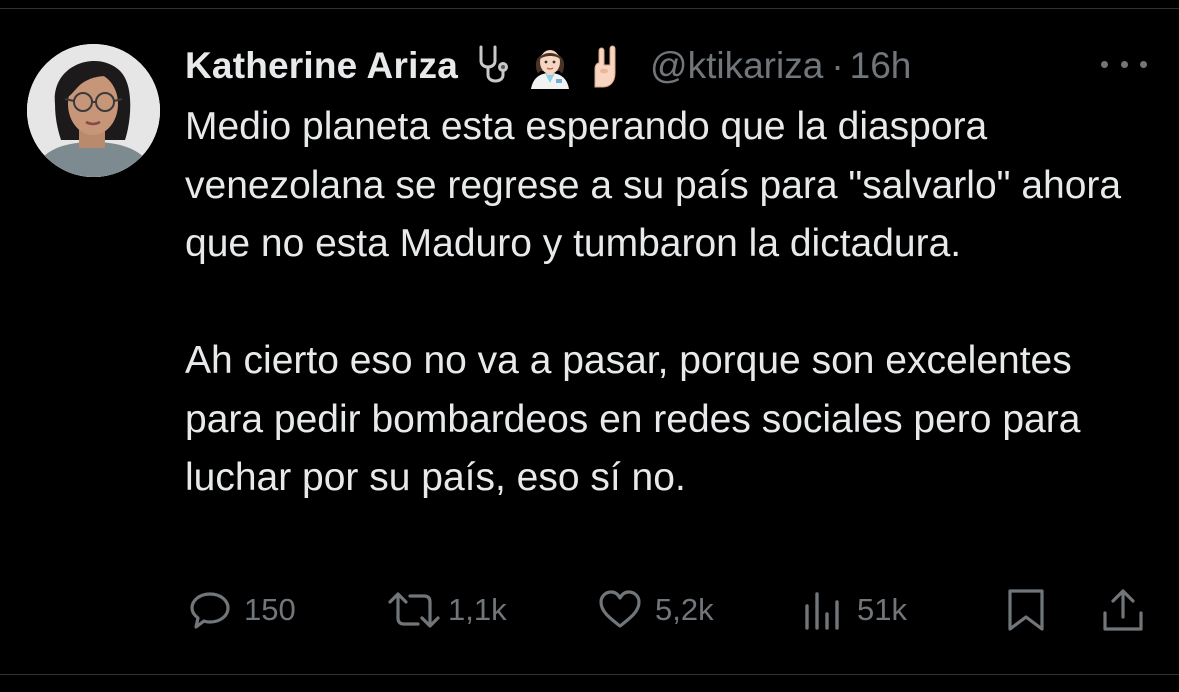 This screenshot has height=692, width=1179. I want to click on reply-icon, so click(210, 610).